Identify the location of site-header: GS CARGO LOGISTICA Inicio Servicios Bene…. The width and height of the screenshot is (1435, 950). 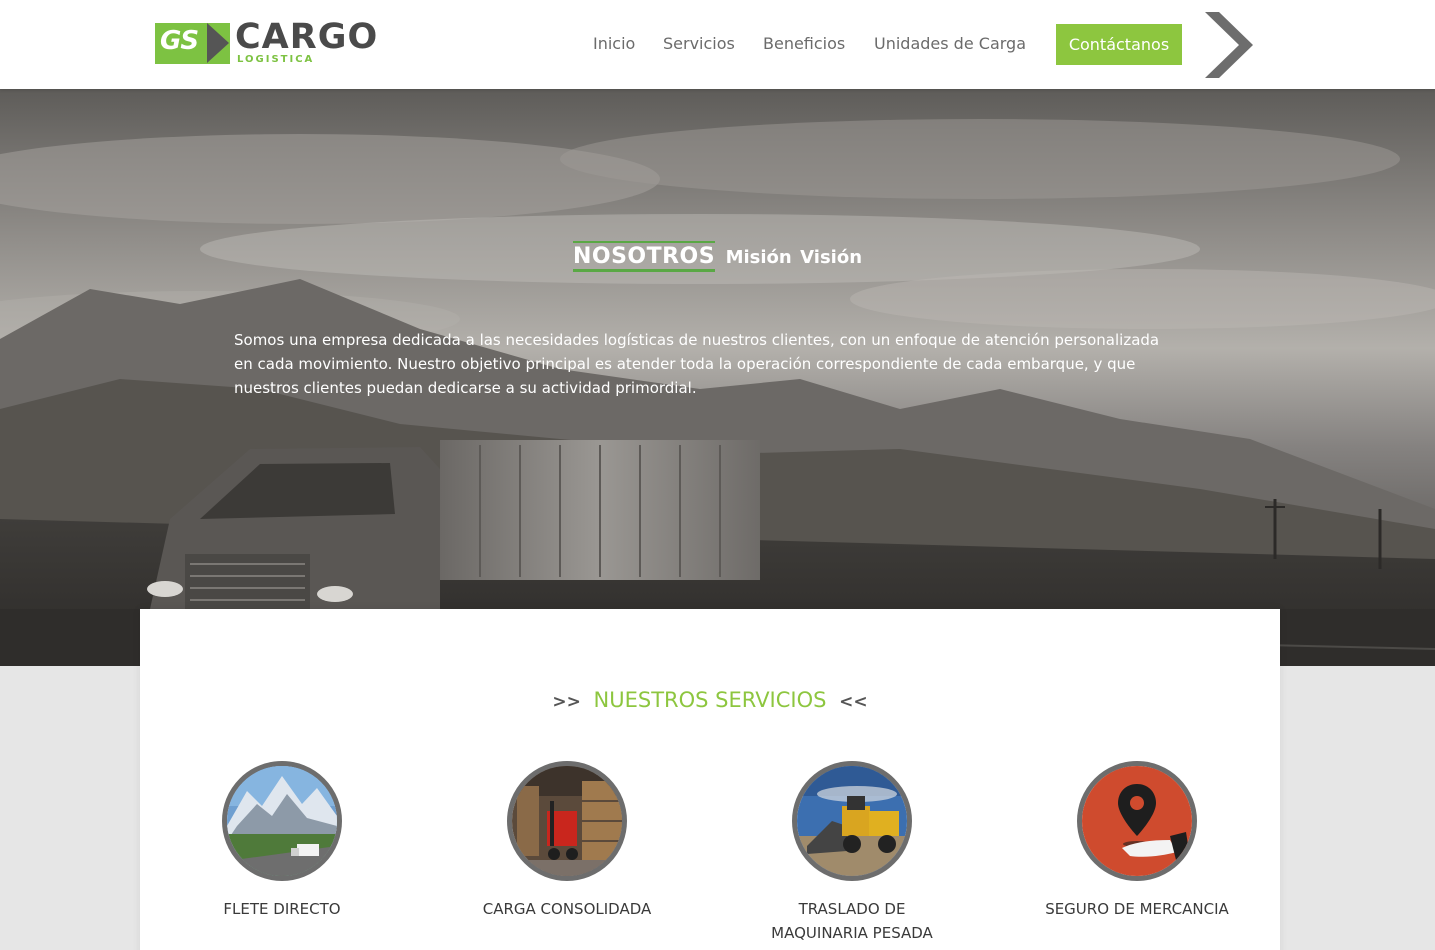
(717, 44).